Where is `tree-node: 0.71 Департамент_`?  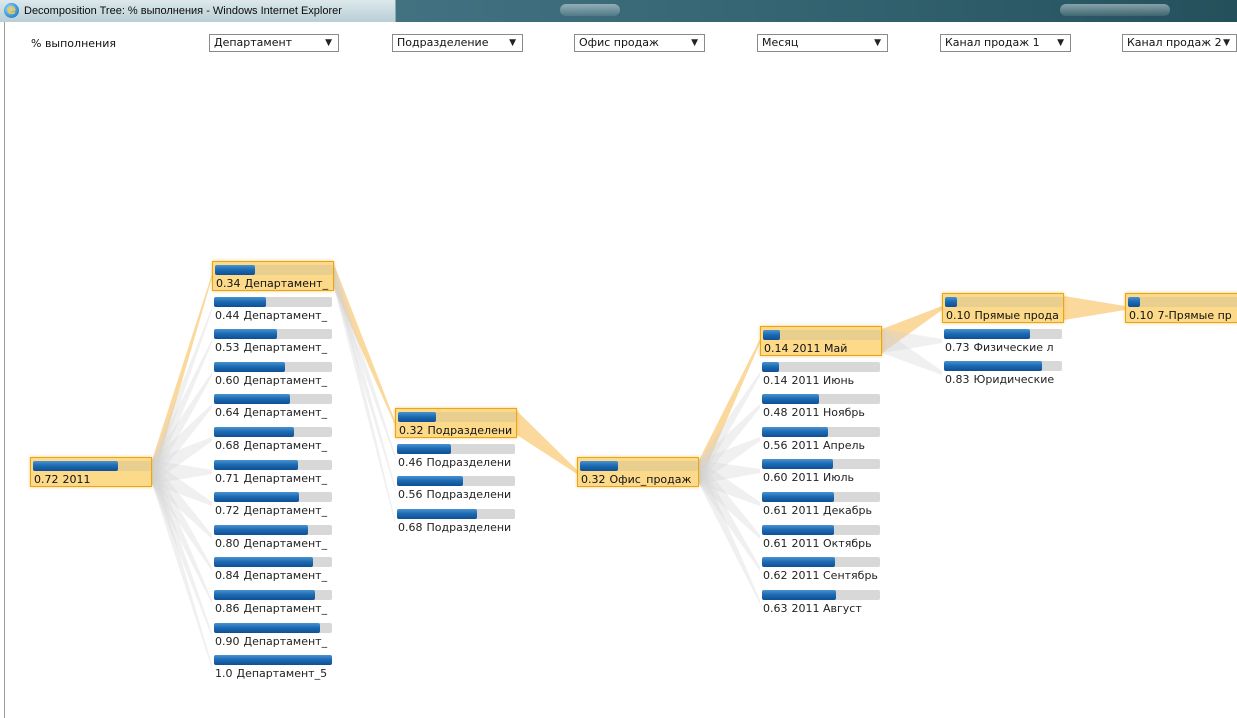 tree-node: 0.71 Департамент_ is located at coordinates (273, 472).